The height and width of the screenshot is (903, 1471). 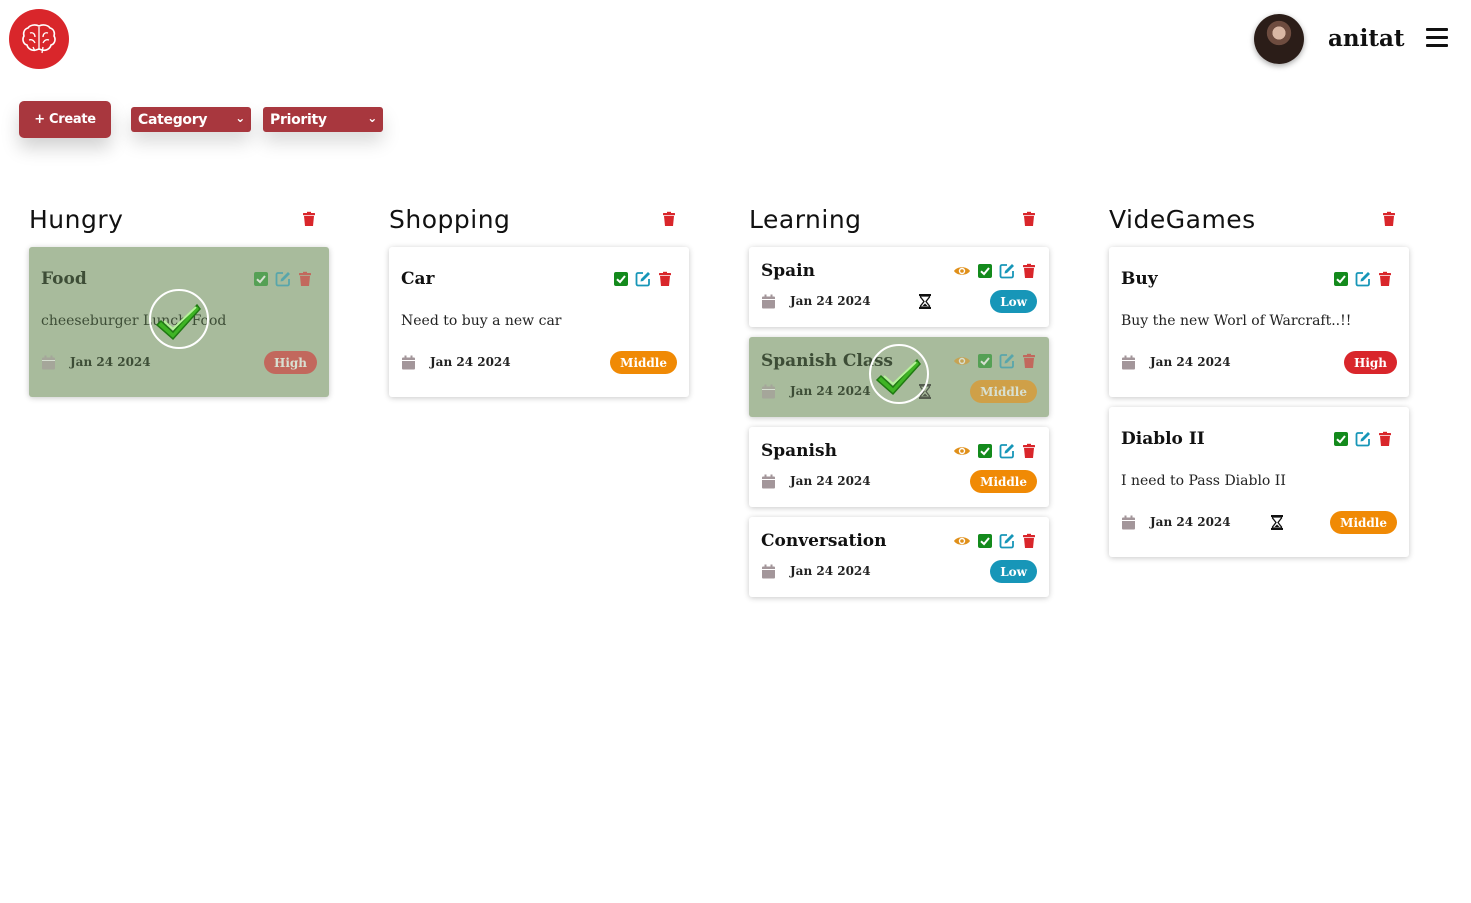 I want to click on hamburger-menu-icon, so click(x=1437, y=38).